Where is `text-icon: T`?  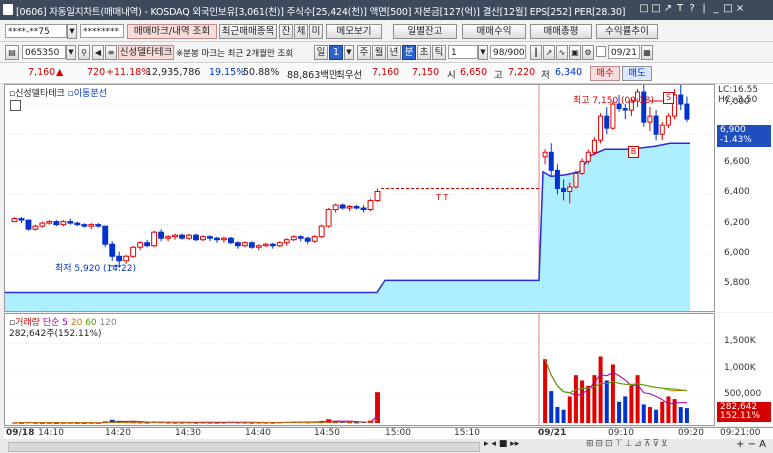 text-icon: T is located at coordinates (680, 8).